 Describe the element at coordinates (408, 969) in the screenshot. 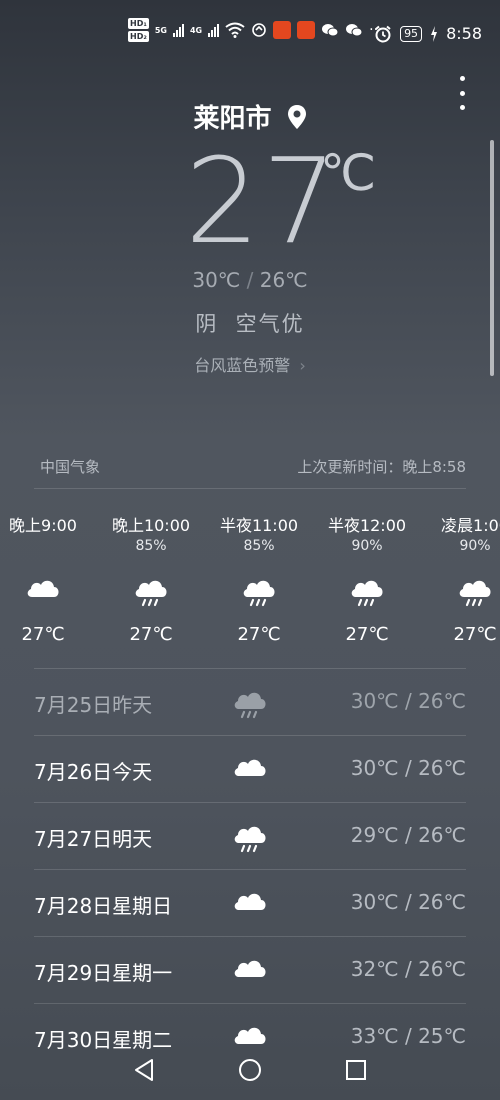

I see `day-temp-range: 32℃ / 26℃` at that location.